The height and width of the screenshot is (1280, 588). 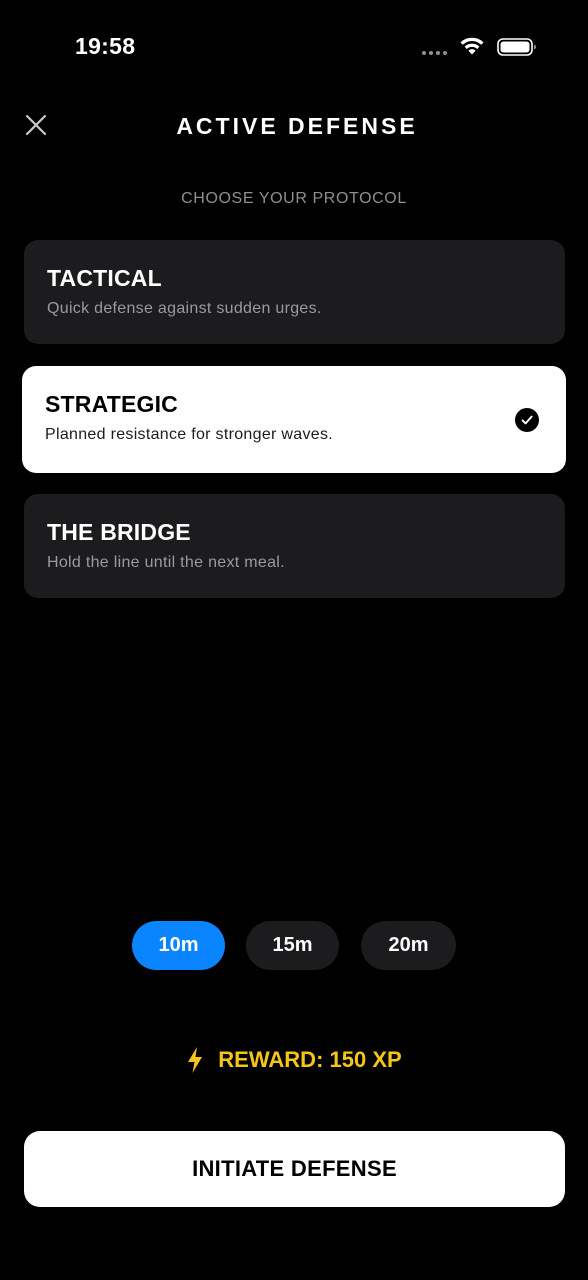 What do you see at coordinates (294, 45) in the screenshot?
I see `status-bar: 19:58` at bounding box center [294, 45].